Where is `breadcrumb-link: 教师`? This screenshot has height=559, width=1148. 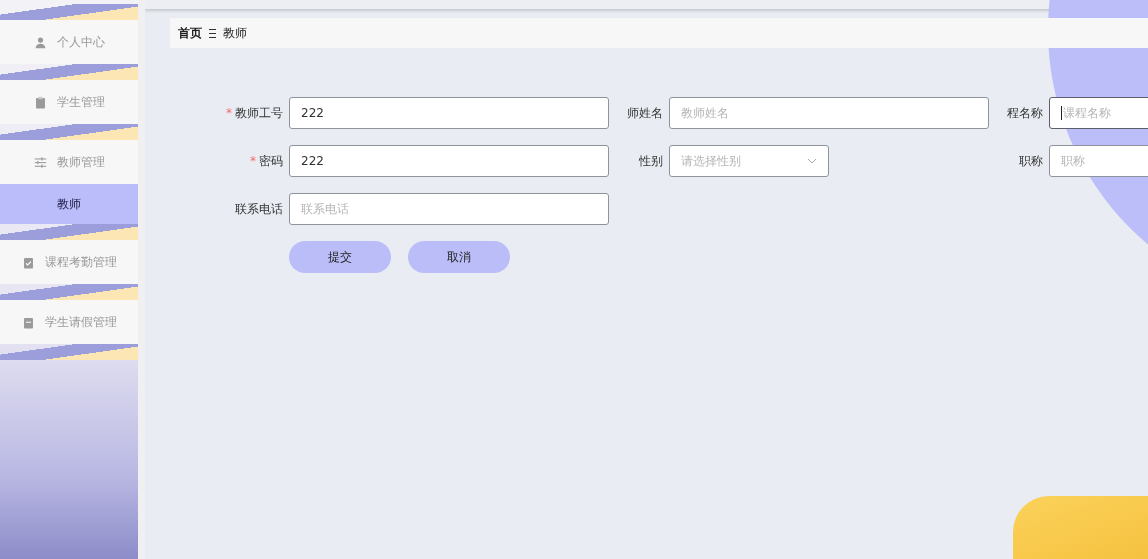
breadcrumb-link: 教师 is located at coordinates (235, 33).